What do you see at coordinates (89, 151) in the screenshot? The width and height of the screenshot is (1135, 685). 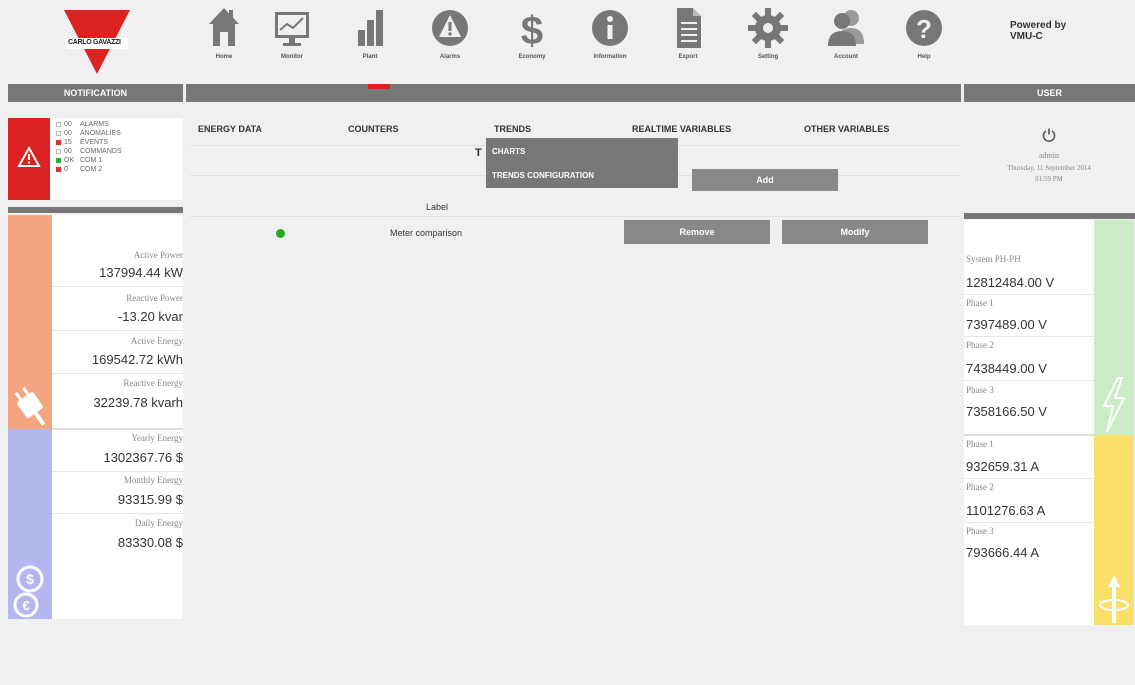 I see `notification-commands: 00 COMMANDS` at bounding box center [89, 151].